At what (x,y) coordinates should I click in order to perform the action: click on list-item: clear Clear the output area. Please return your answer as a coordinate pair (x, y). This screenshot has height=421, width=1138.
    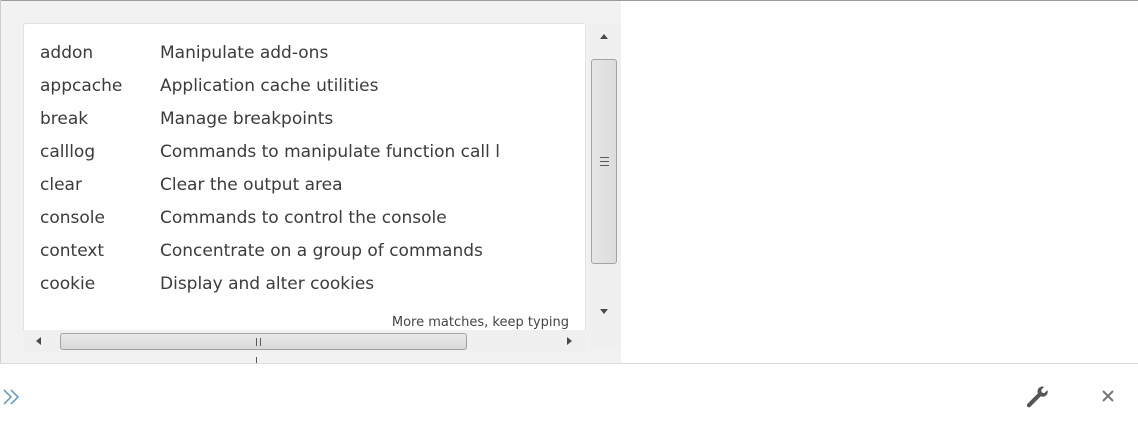
    Looking at the image, I should click on (312, 185).